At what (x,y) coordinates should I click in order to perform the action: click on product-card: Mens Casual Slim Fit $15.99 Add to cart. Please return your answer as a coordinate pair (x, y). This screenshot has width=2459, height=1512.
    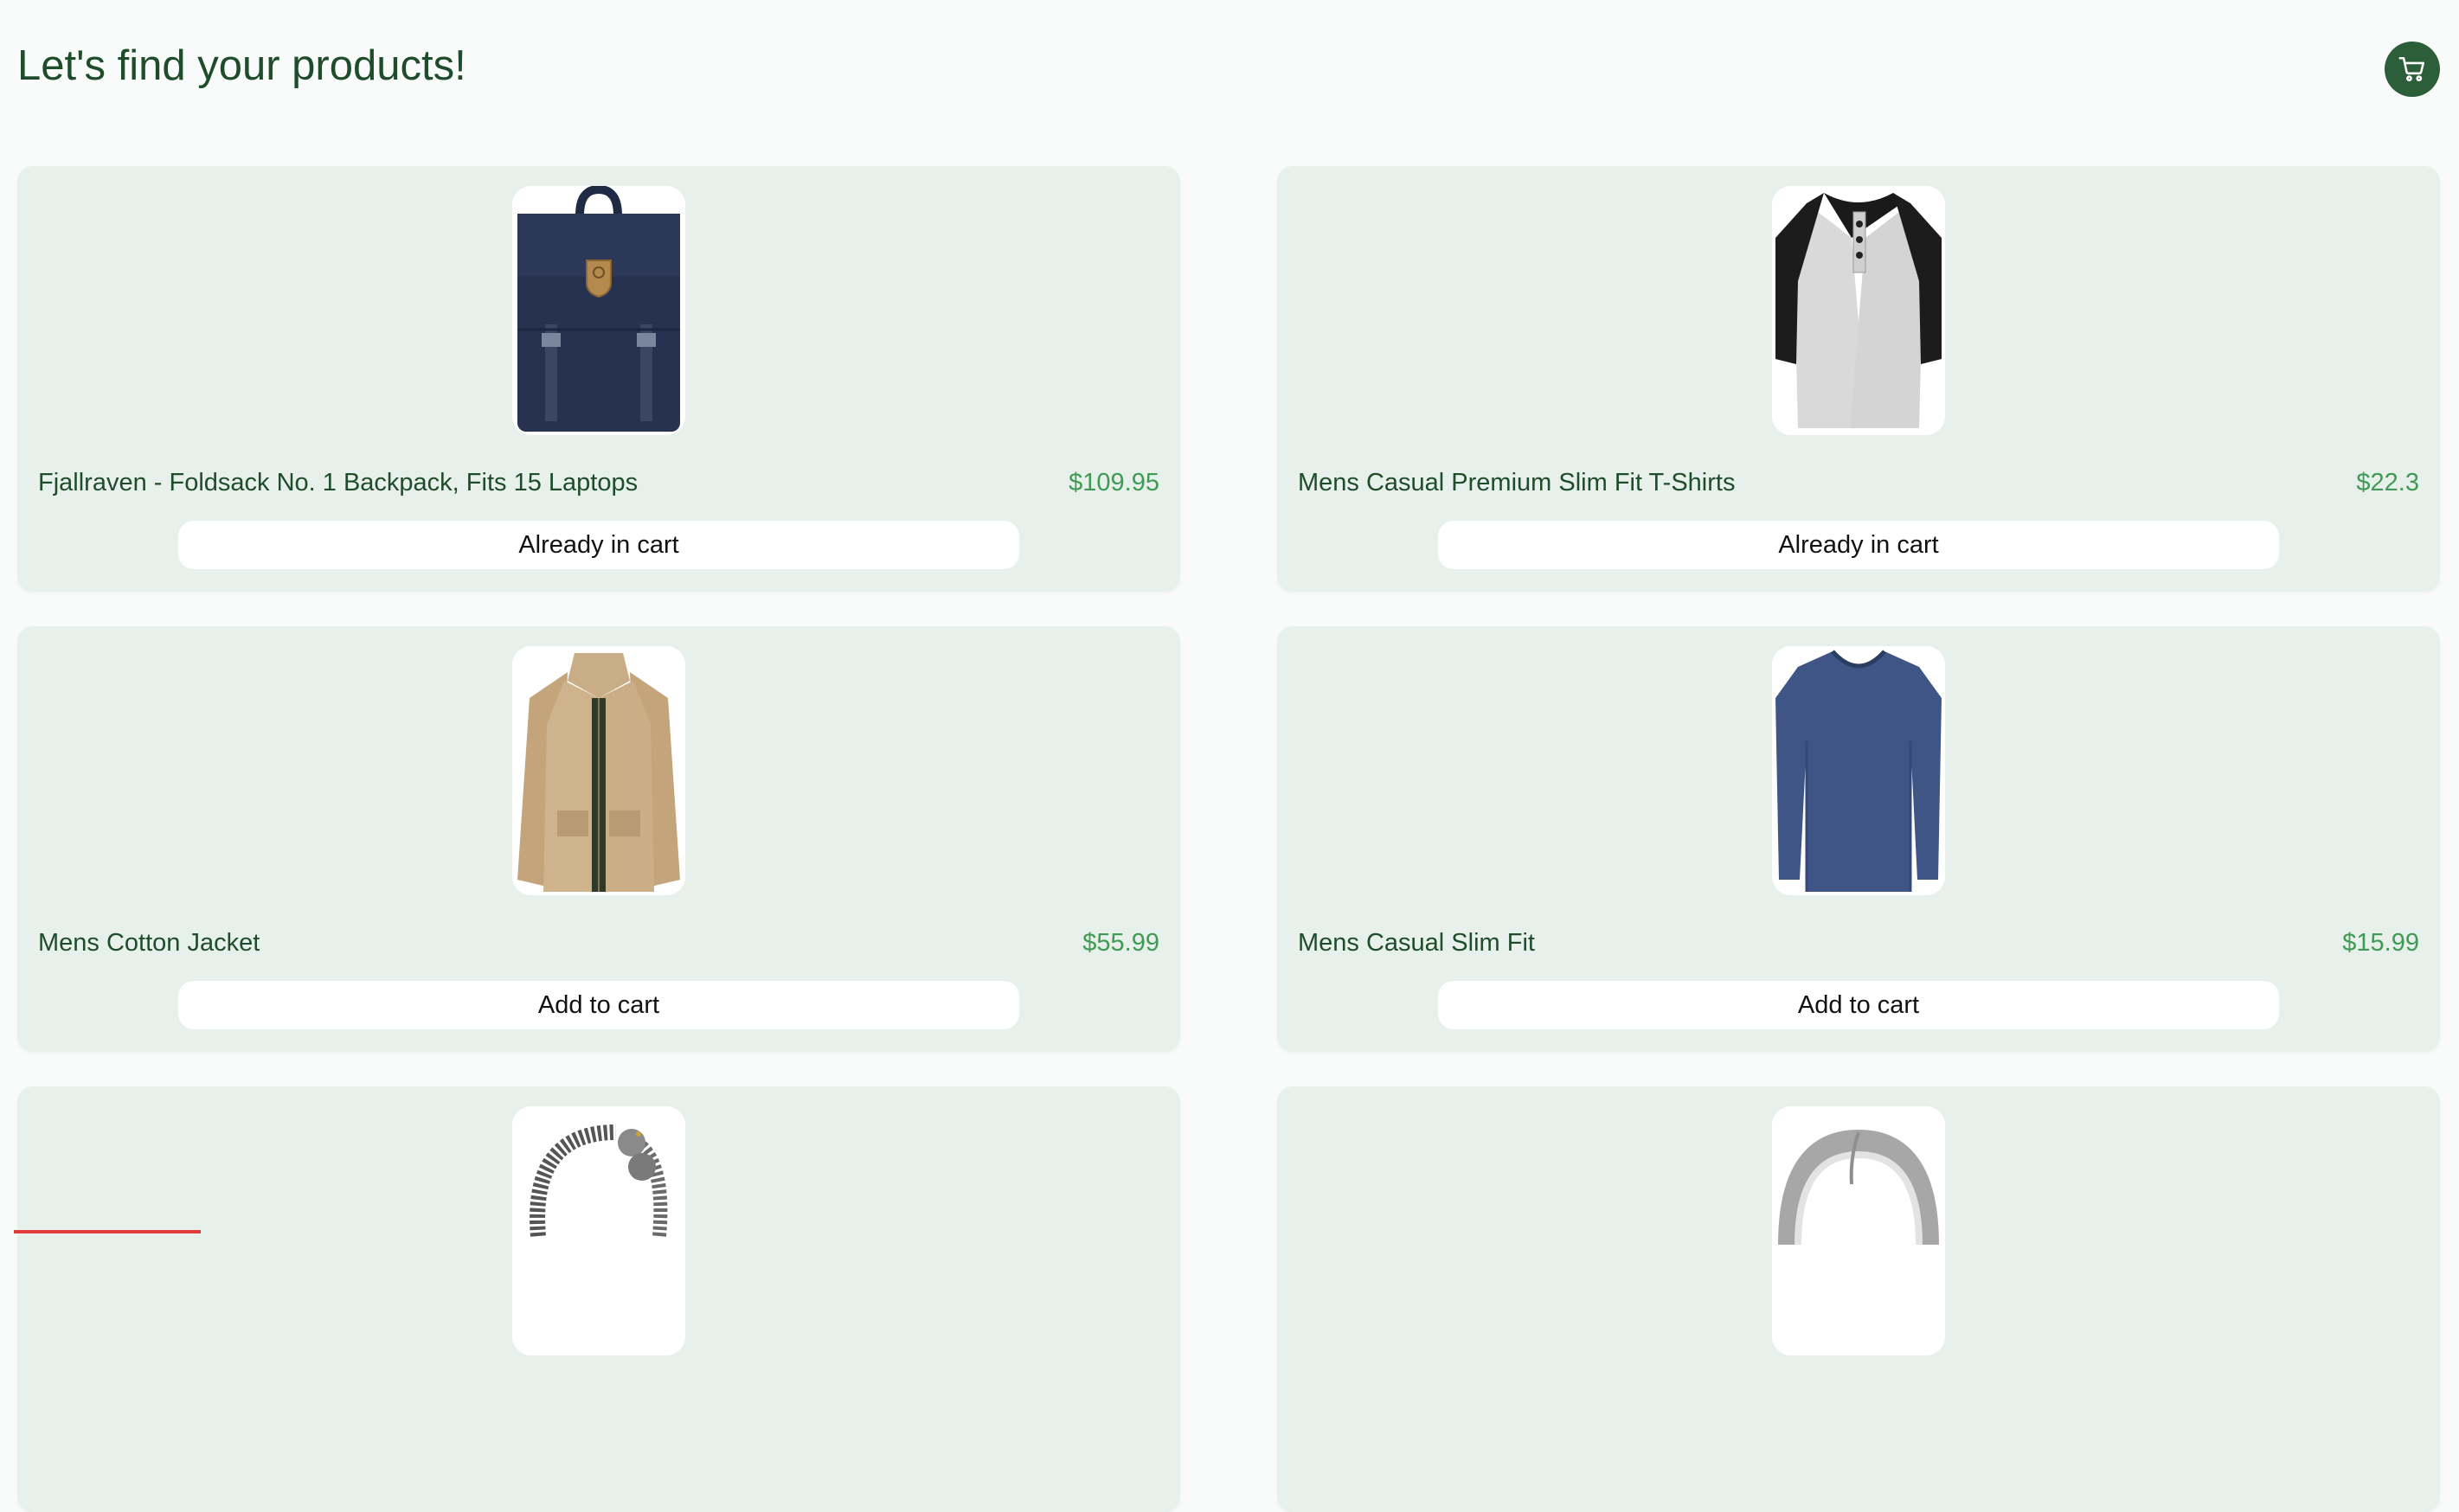
    Looking at the image, I should click on (1859, 839).